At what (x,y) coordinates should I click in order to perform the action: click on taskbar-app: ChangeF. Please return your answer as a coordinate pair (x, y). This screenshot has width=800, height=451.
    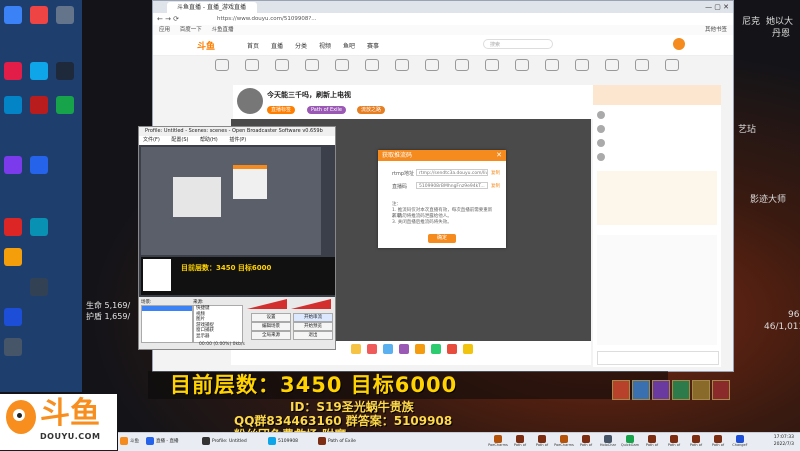
    Looking at the image, I should click on (740, 442).